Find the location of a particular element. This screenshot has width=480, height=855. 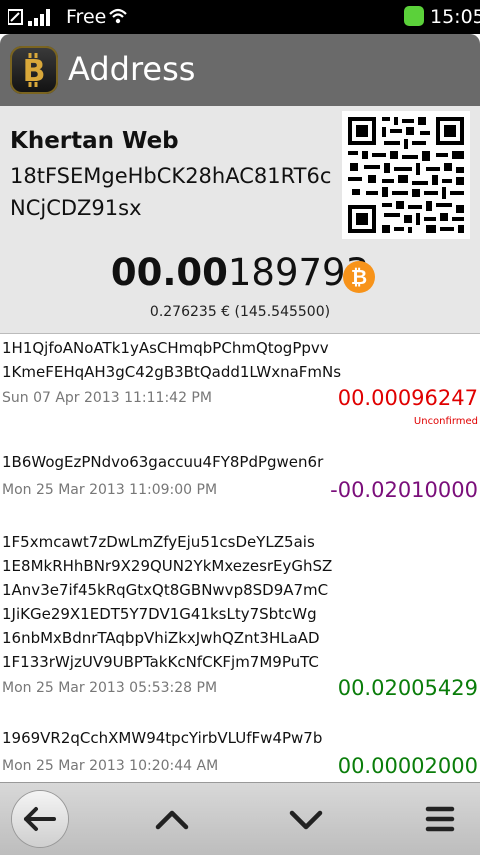

transaction-amount: 00.00002000 is located at coordinates (407, 766).